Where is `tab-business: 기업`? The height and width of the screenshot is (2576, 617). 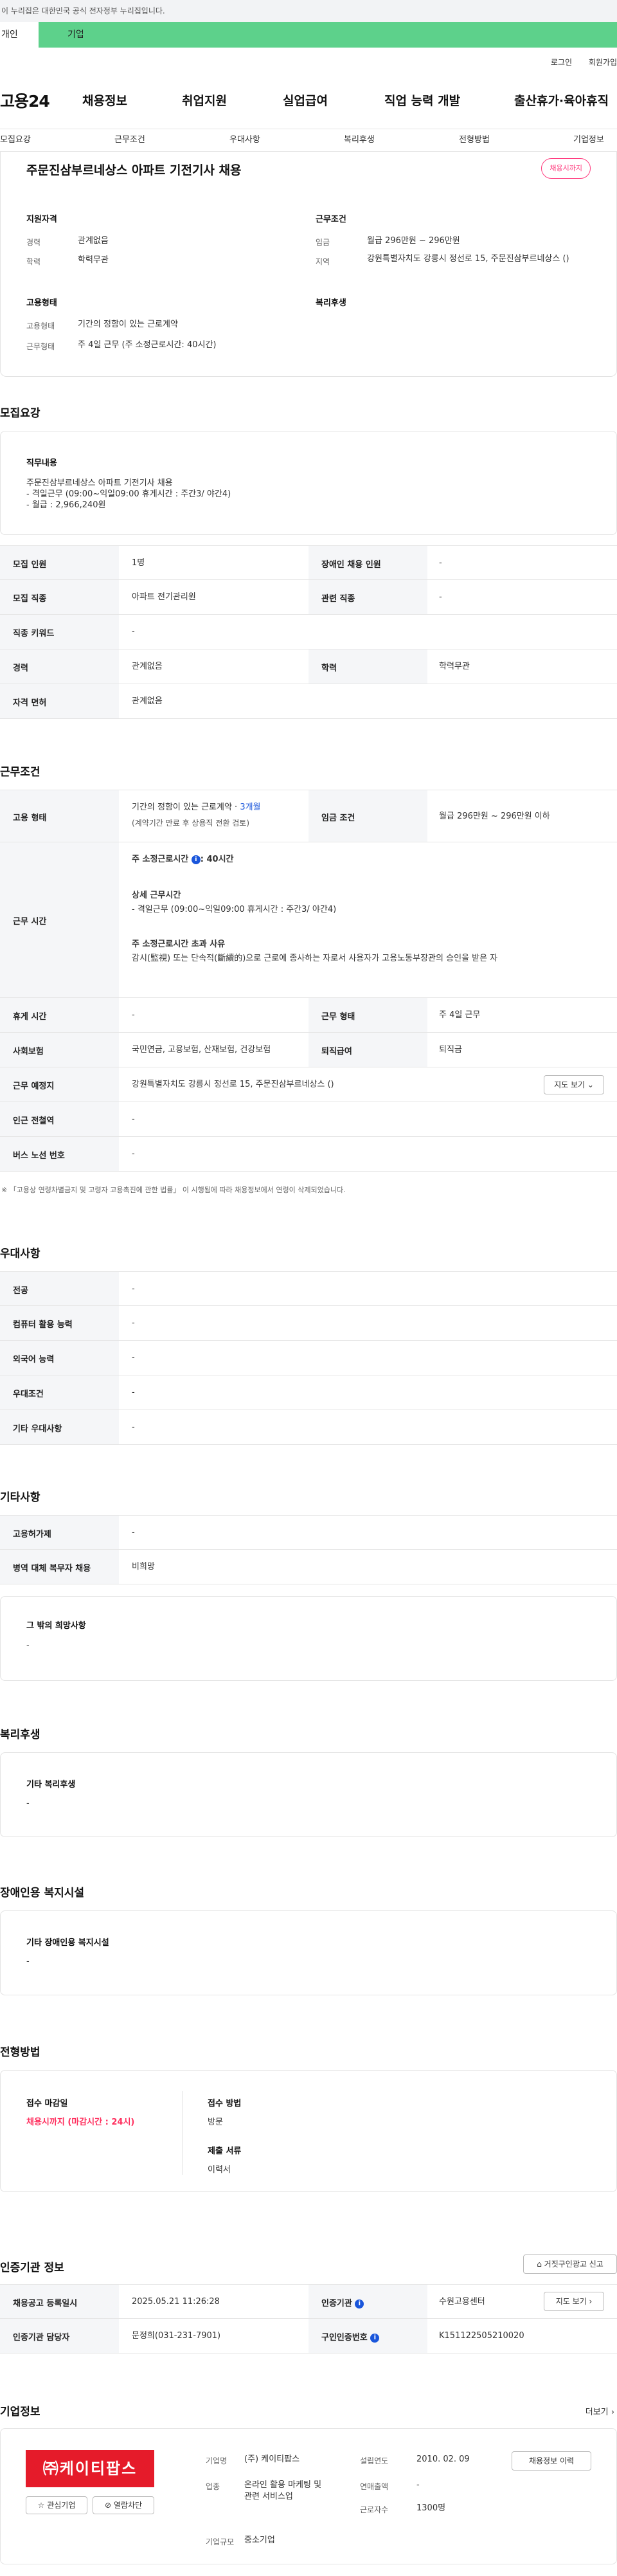
tab-business: 기업 is located at coordinates (328, 35).